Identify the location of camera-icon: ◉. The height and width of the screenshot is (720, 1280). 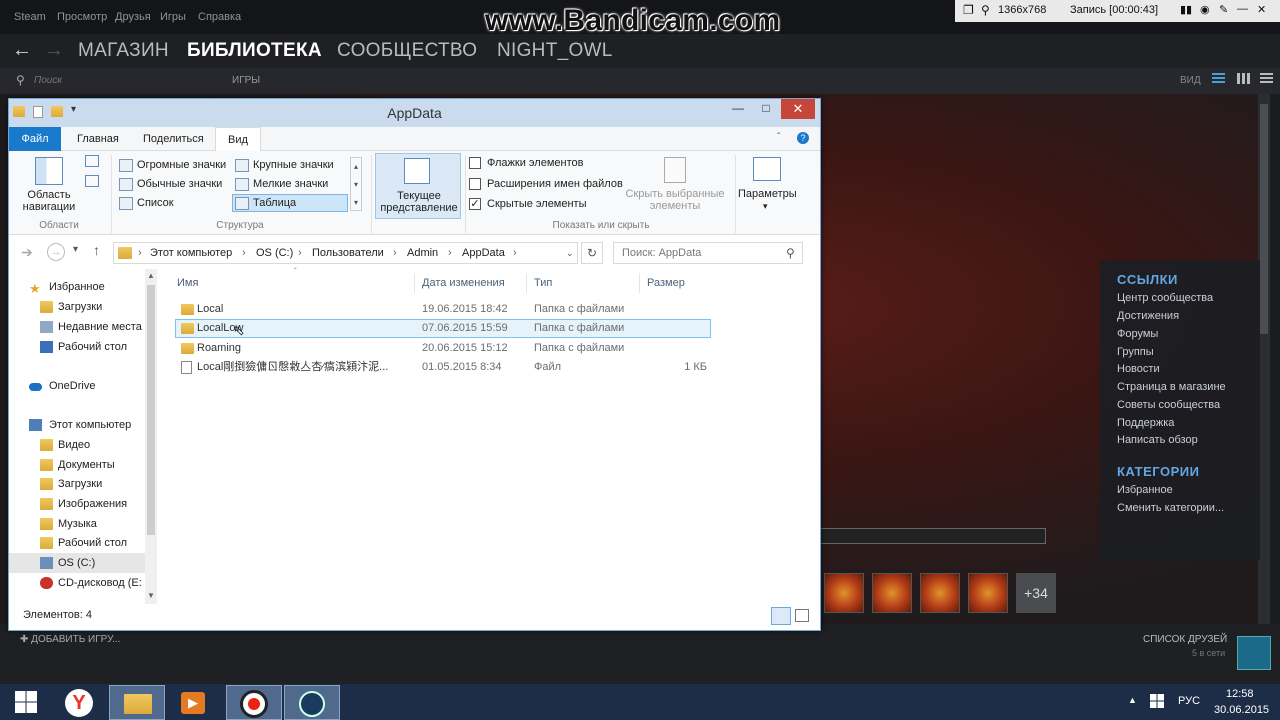
(1205, 9).